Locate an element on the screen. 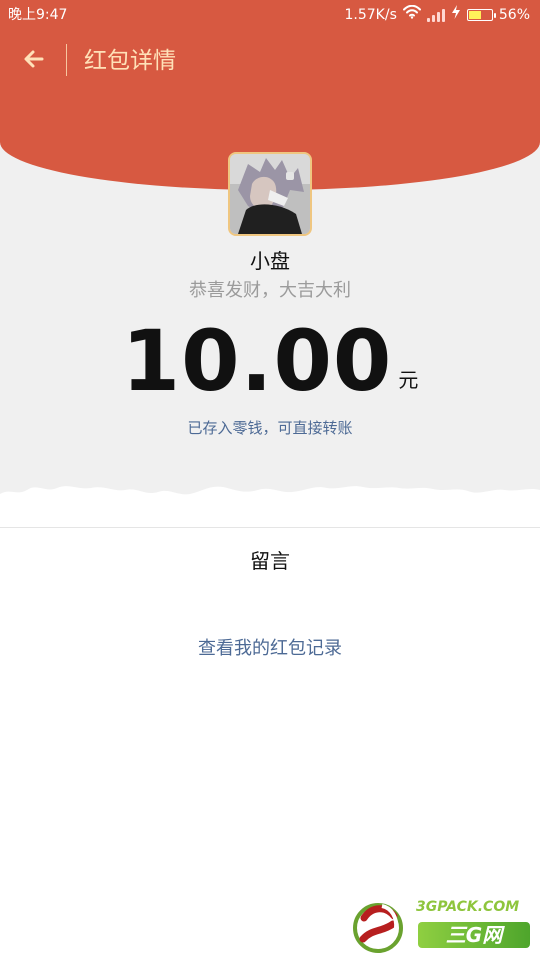 This screenshot has width=540, height=962. back-button is located at coordinates (34, 61).